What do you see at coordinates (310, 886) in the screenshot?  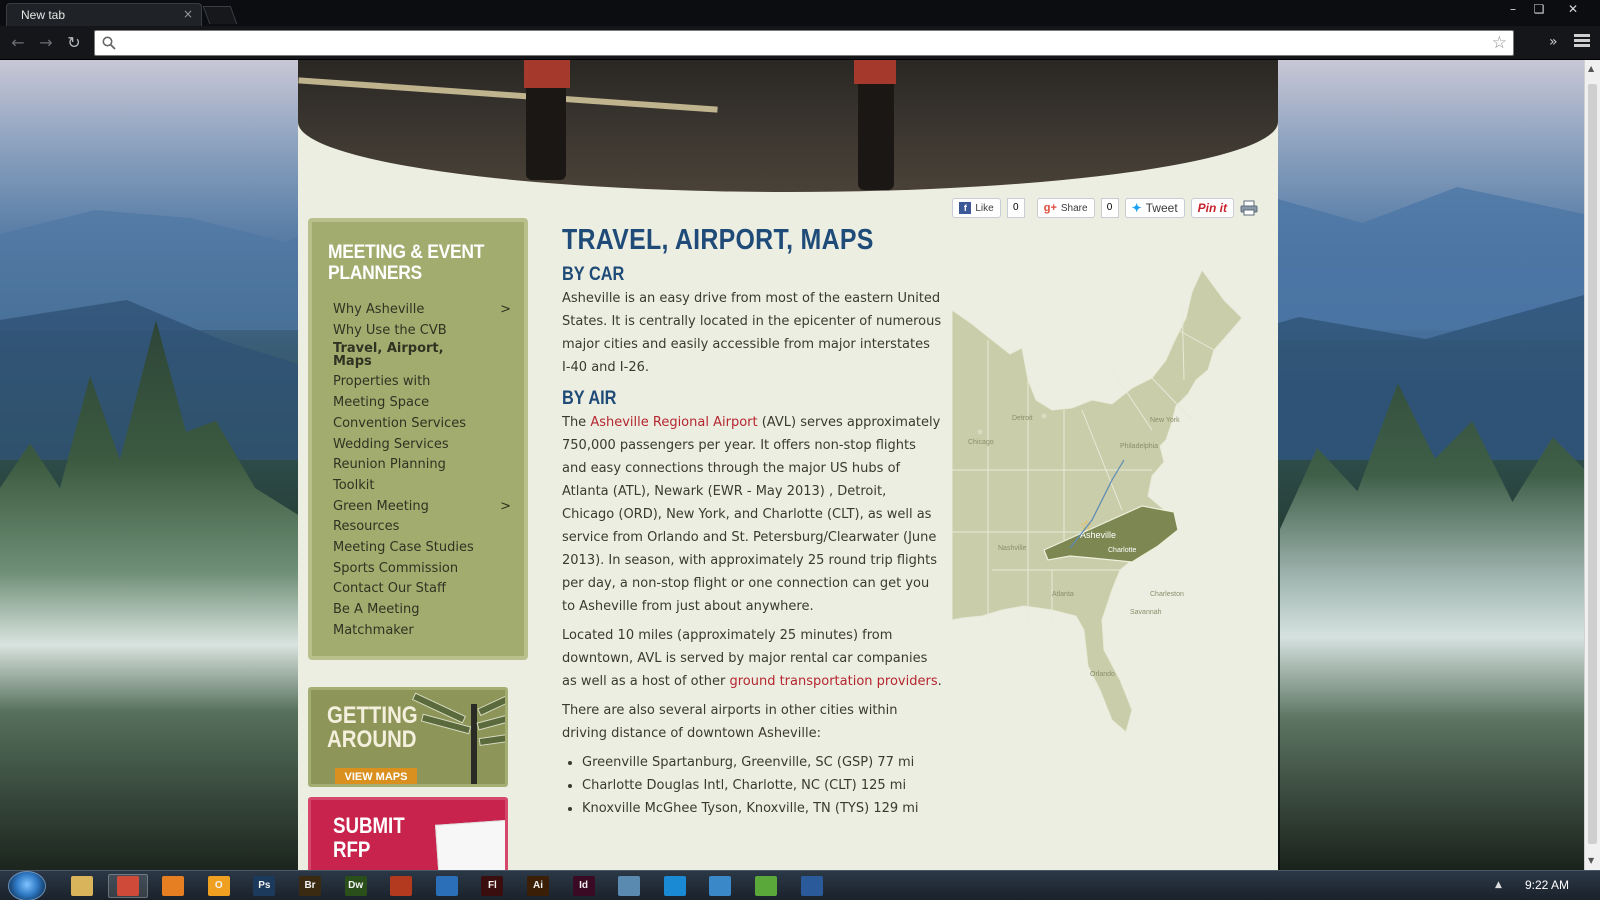 I see `taskbar-bridge-icon: Br` at bounding box center [310, 886].